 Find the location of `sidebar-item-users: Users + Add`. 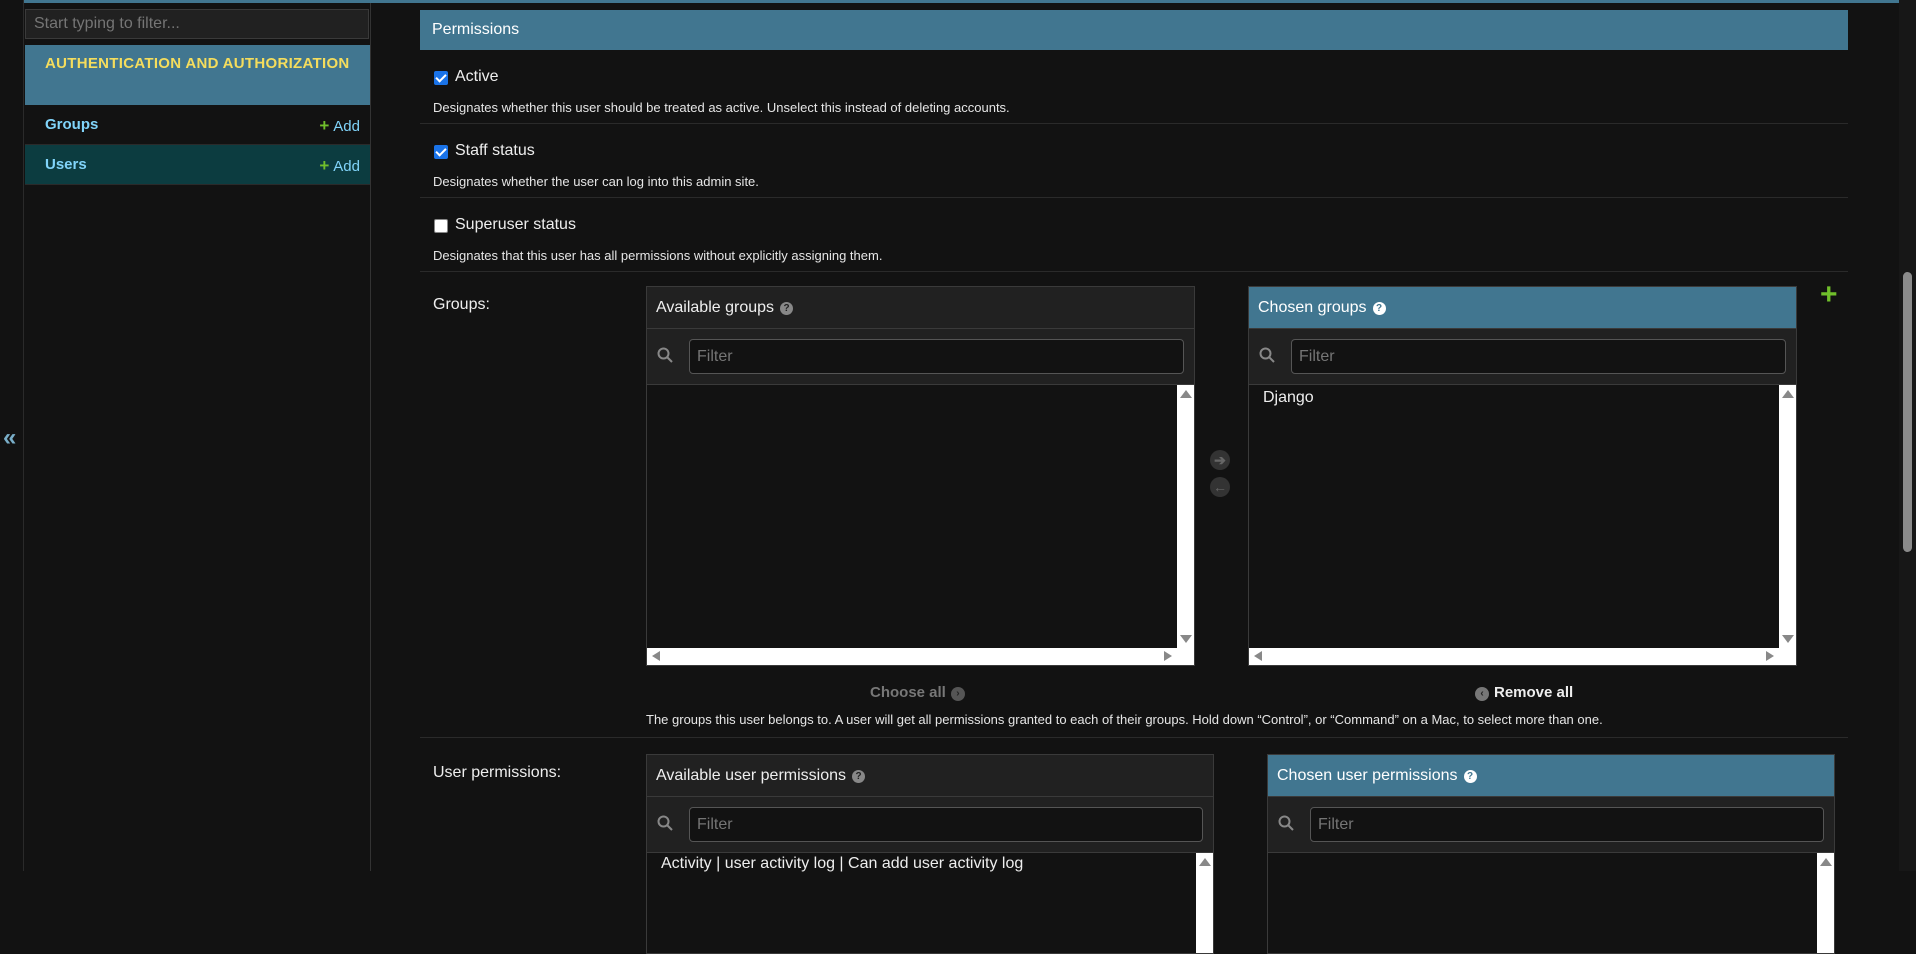

sidebar-item-users: Users + Add is located at coordinates (197, 165).